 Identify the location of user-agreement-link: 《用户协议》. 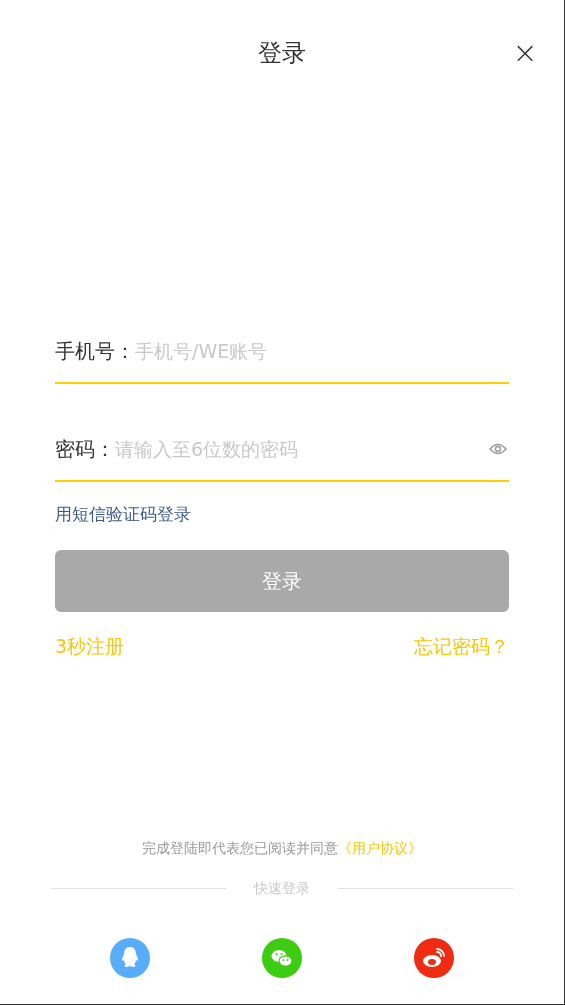
(380, 848).